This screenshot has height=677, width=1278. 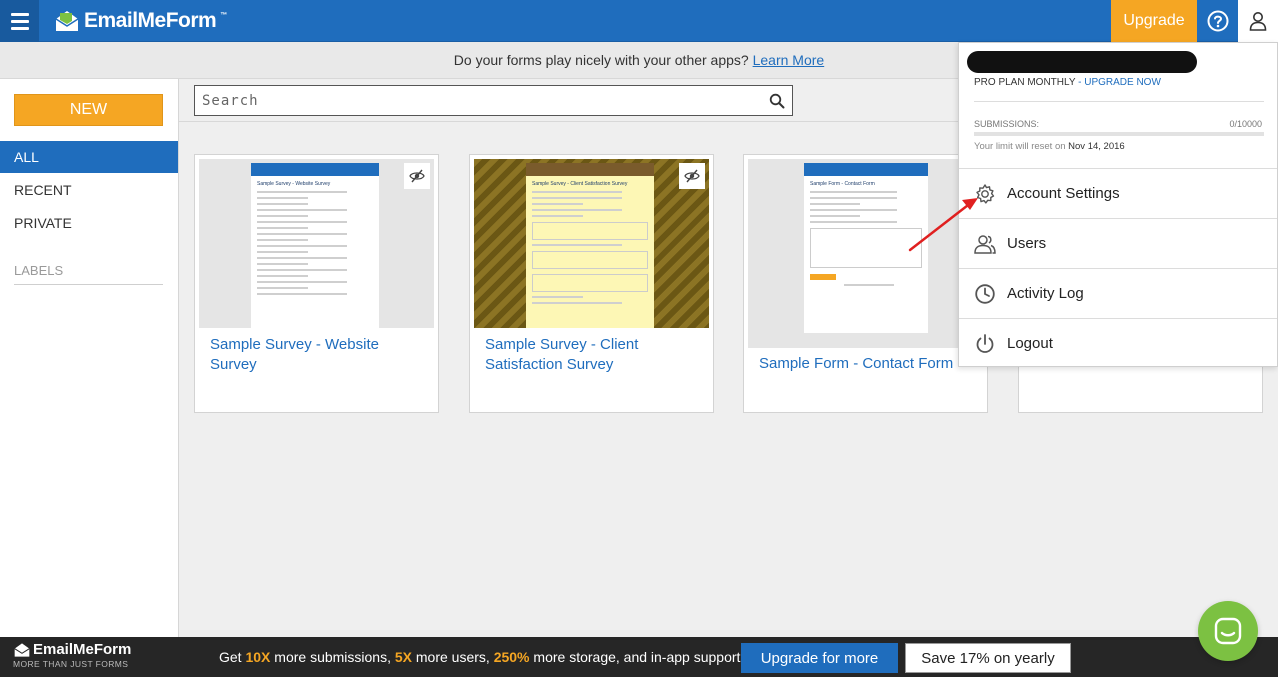 I want to click on menu-item-label: Users, so click(x=1027, y=243).